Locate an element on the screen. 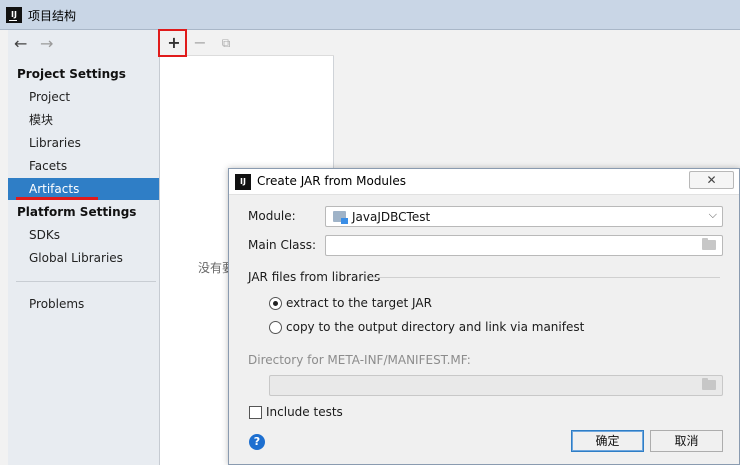 This screenshot has width=740, height=465. sidebar-item-project: Project is located at coordinates (83, 97).